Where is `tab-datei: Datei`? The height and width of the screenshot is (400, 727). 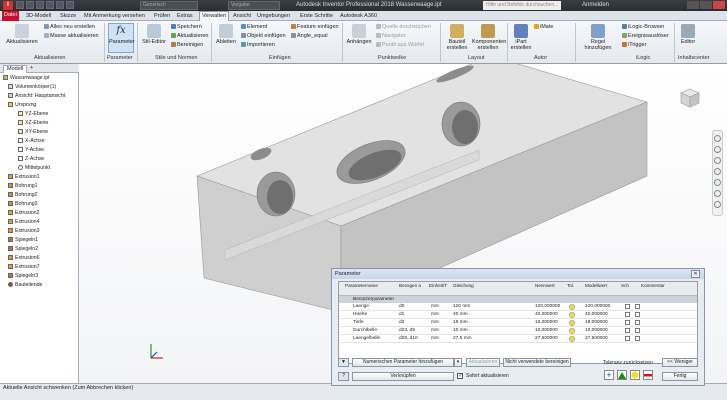
tab-datei: Datei is located at coordinates (10, 16).